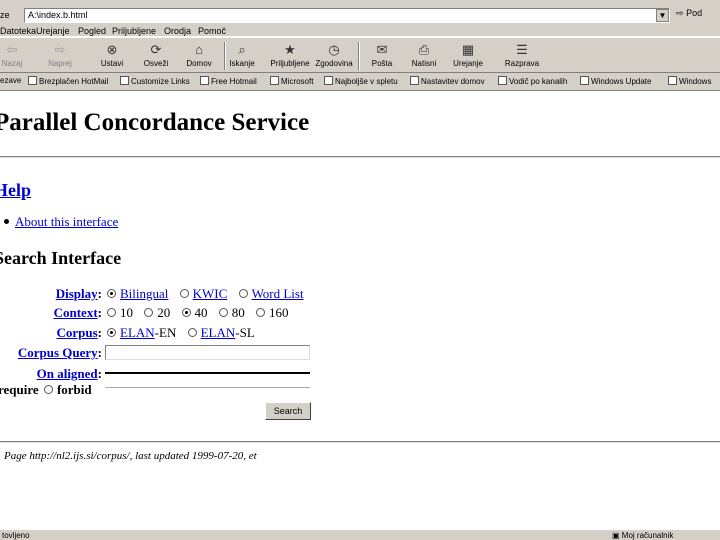 This screenshot has width=720, height=540. I want to click on link-item: Nastavitev domov, so click(447, 81).